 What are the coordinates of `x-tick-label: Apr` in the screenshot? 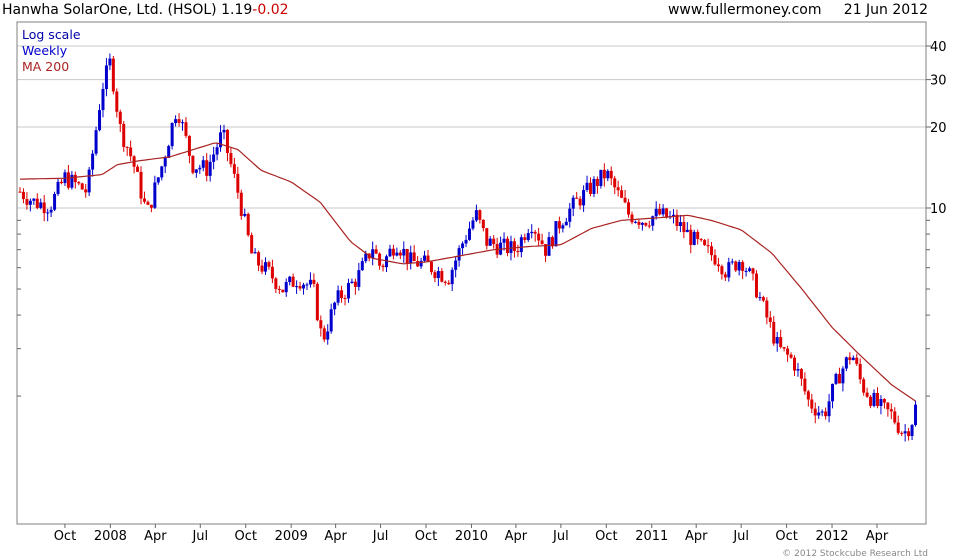 It's located at (877, 536).